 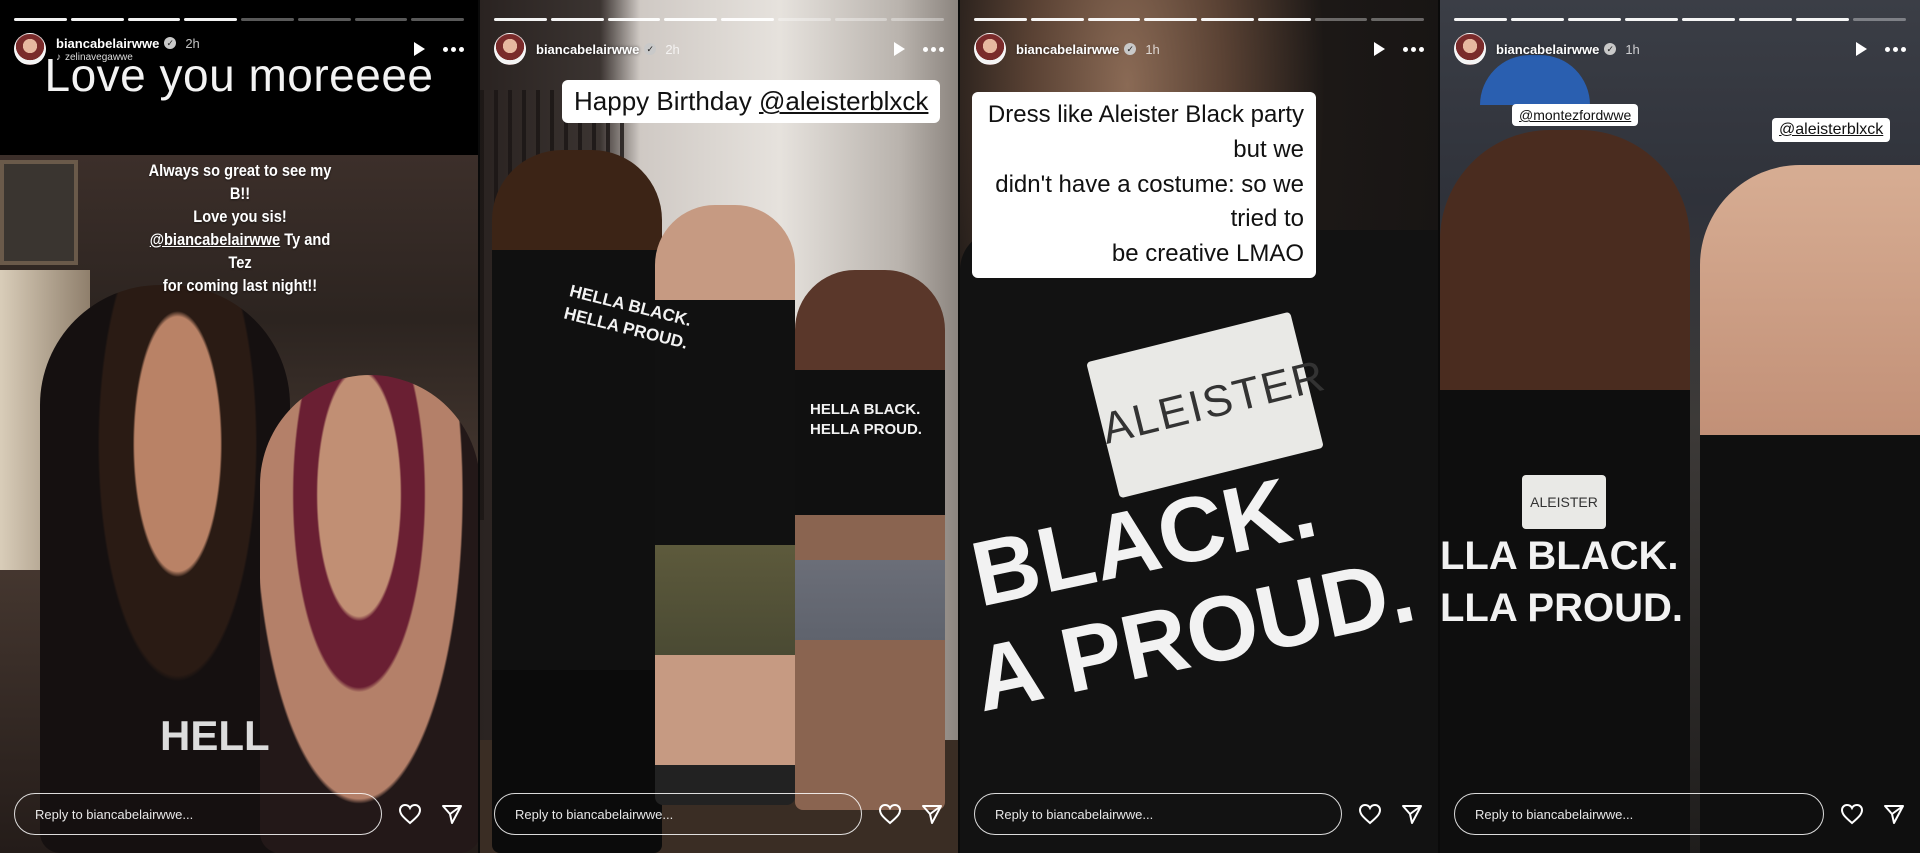 What do you see at coordinates (99, 57) in the screenshot?
I see `reshared-username: zelinavegawwe` at bounding box center [99, 57].